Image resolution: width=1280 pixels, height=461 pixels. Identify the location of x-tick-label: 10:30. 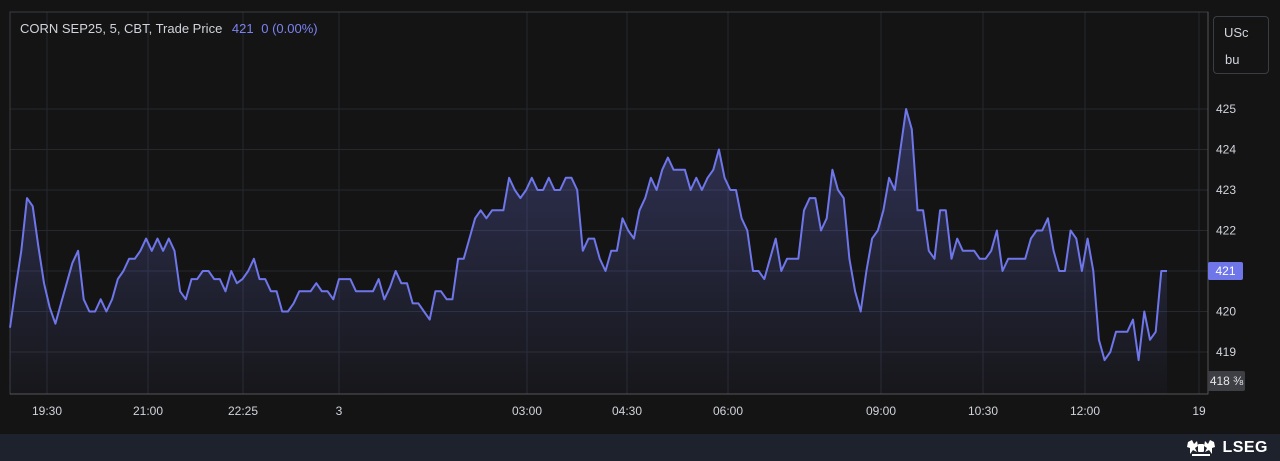
(983, 411).